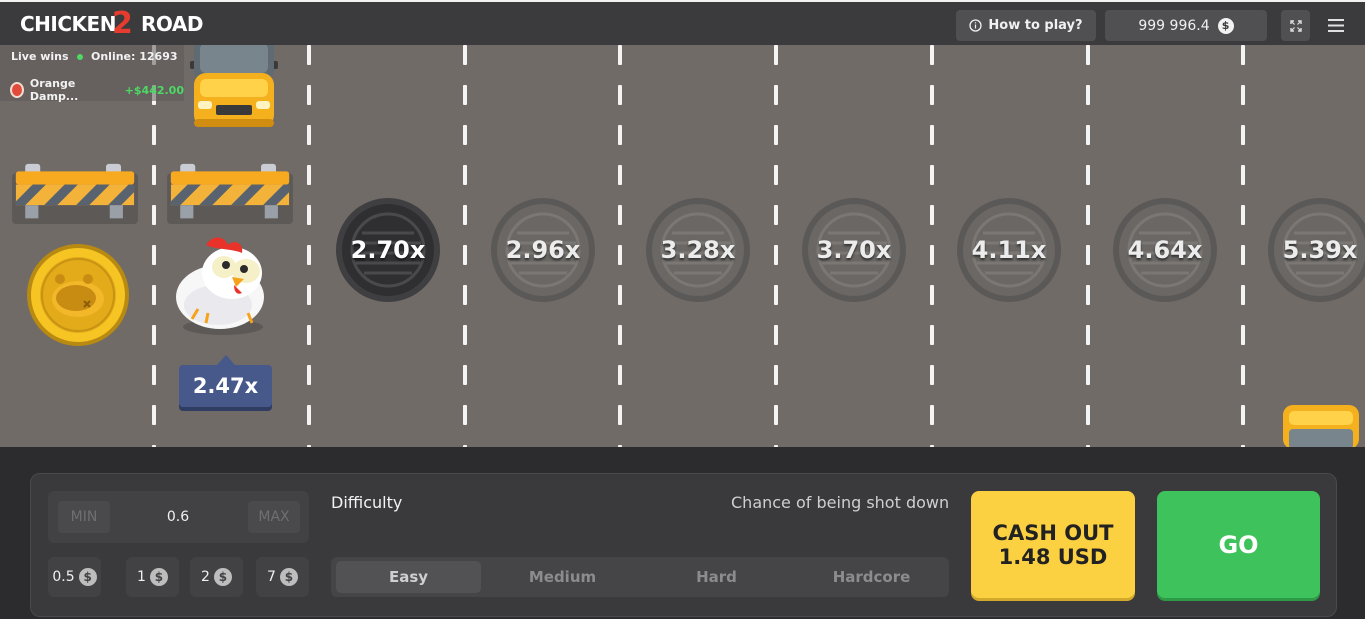  What do you see at coordinates (682, 22) in the screenshot?
I see `top-bar: CHICKEN 2 ROAD How to play? 999 996.4 $` at bounding box center [682, 22].